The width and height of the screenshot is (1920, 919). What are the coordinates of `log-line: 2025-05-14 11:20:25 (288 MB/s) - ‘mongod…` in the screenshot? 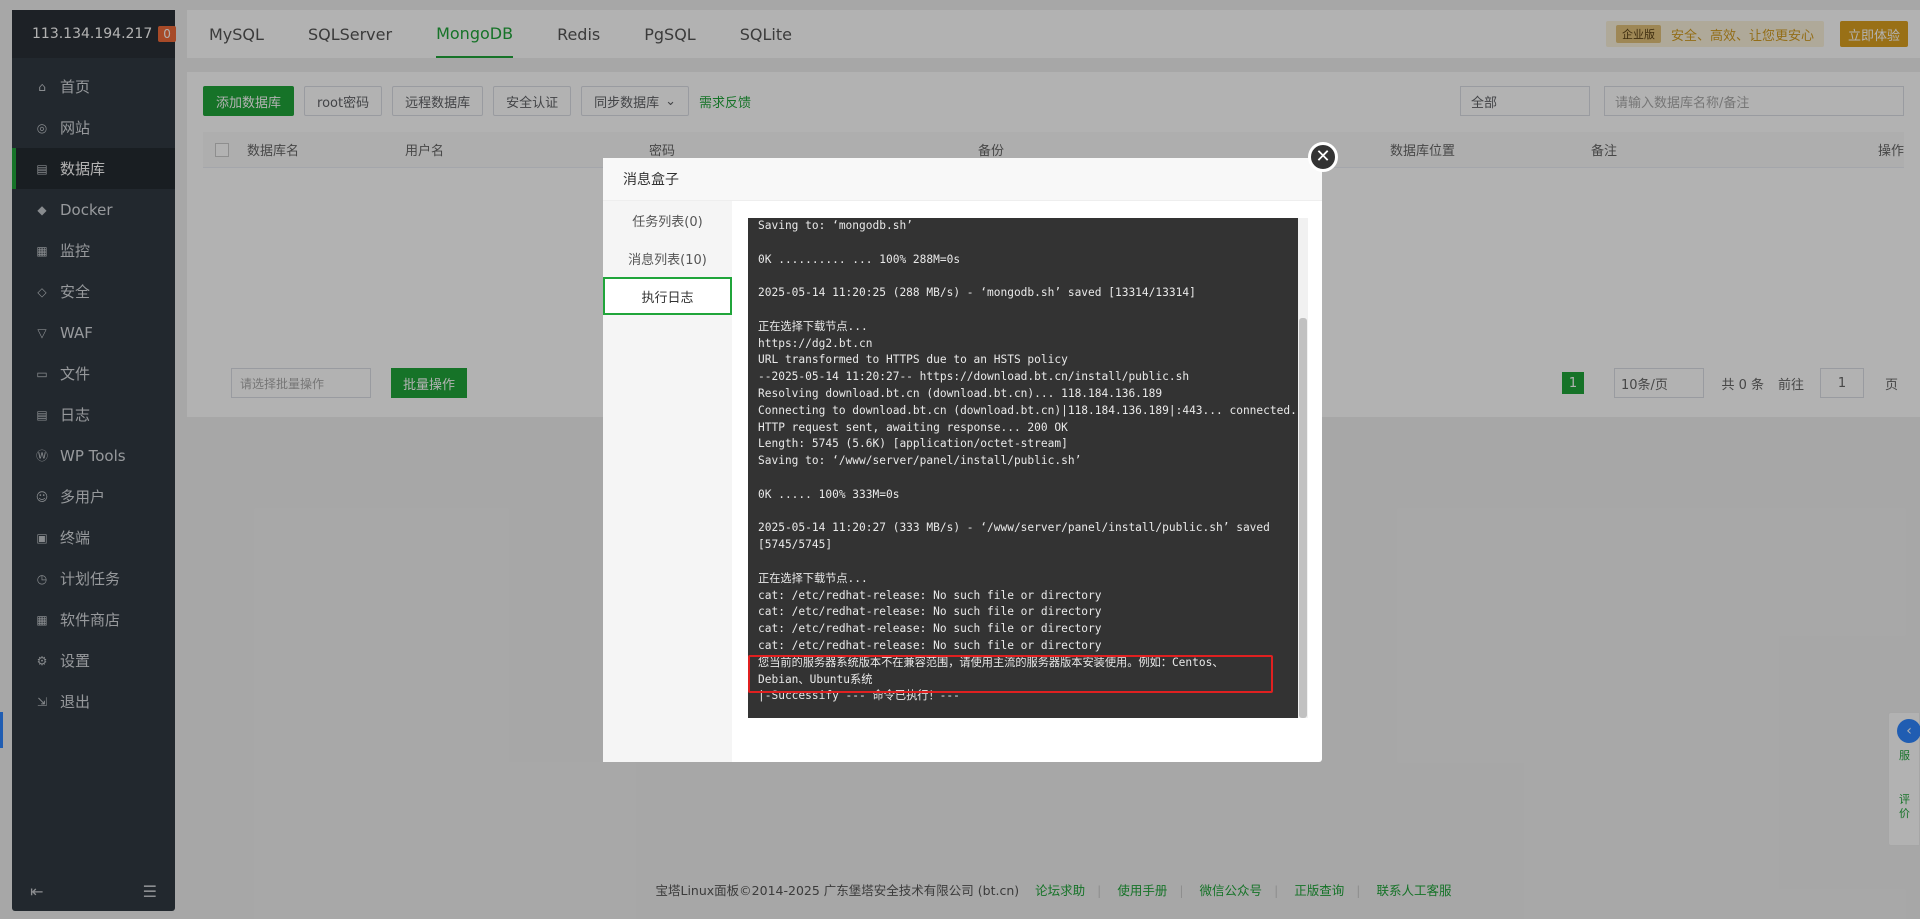 It's located at (977, 293).